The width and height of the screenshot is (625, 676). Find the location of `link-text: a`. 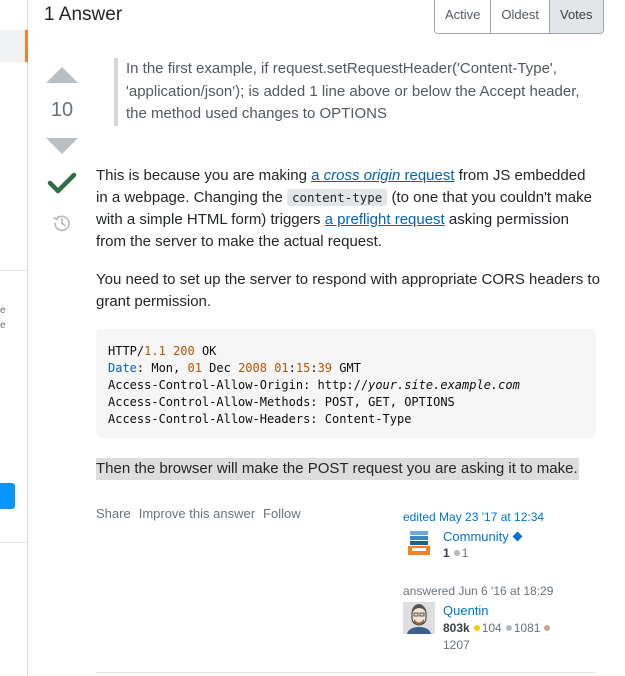

link-text: a is located at coordinates (317, 175).